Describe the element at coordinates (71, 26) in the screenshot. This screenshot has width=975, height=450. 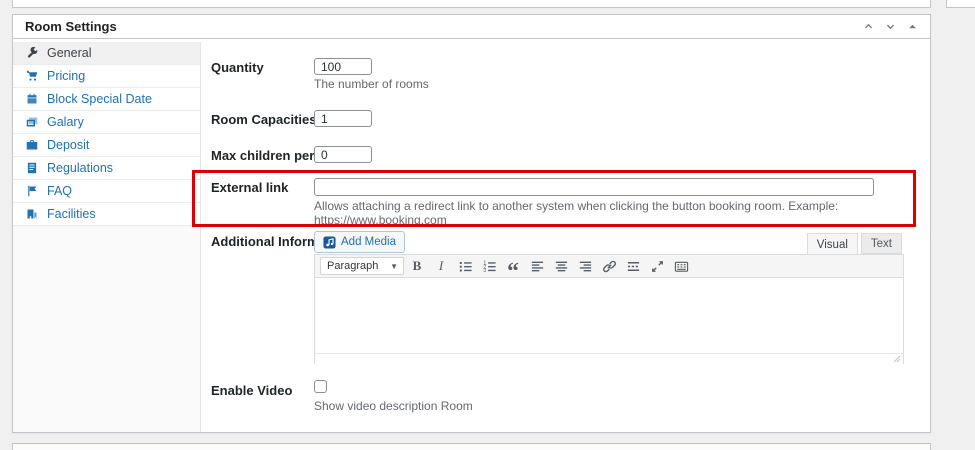
I see `metabox-title: Room Settings` at that location.